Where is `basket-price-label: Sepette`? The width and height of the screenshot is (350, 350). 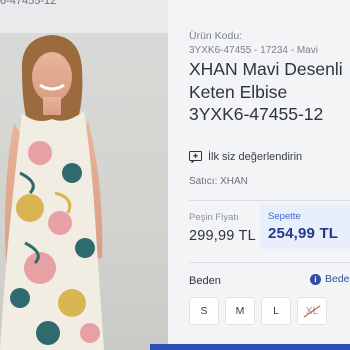 basket-price-label: Sepette is located at coordinates (284, 216).